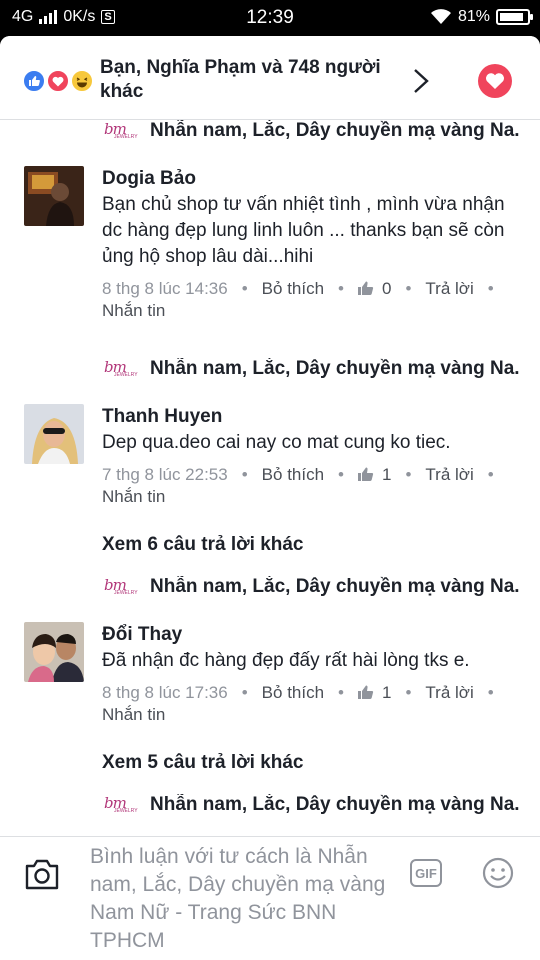 The width and height of the screenshot is (540, 960). Describe the element at coordinates (473, 16) in the screenshot. I see `battery-percent: 81%` at that location.